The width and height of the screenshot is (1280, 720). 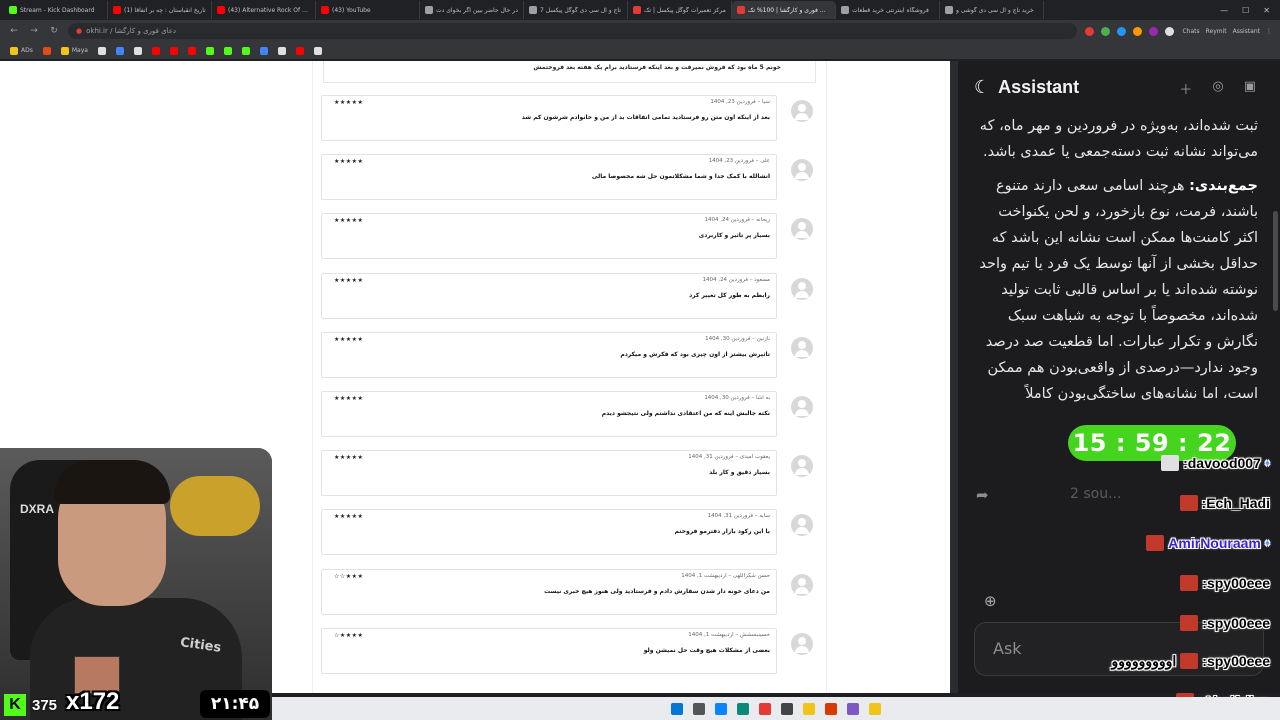 I want to click on back-icon: ←, so click(x=14, y=31).